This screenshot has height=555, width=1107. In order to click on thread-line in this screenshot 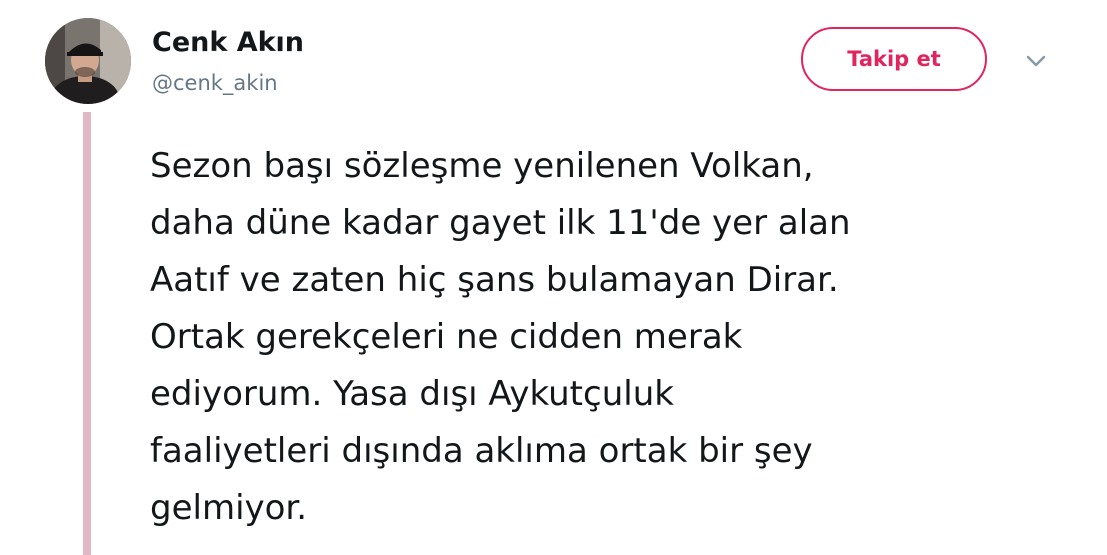, I will do `click(87, 333)`.